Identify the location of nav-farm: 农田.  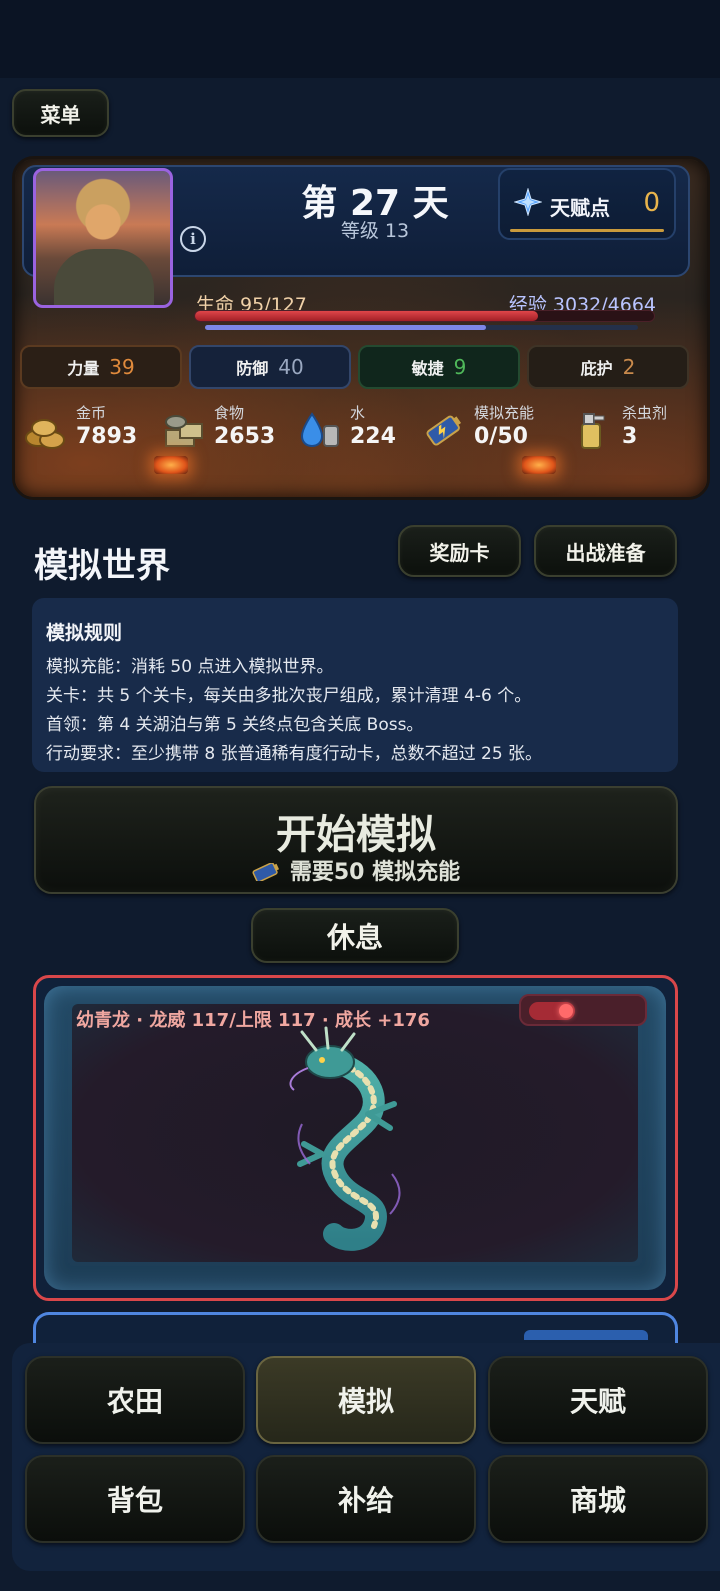
(135, 1400).